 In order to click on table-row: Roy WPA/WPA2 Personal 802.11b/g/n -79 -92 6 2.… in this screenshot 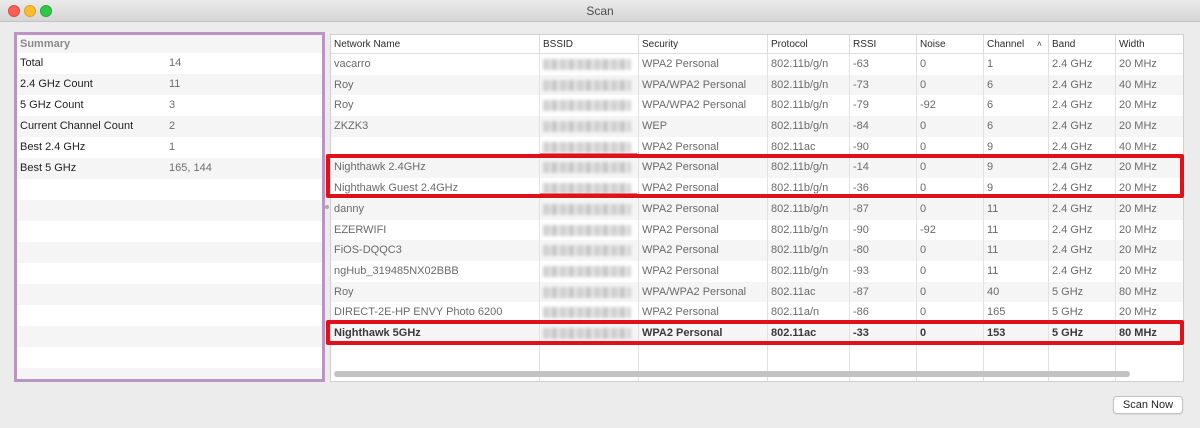, I will do `click(757, 106)`.